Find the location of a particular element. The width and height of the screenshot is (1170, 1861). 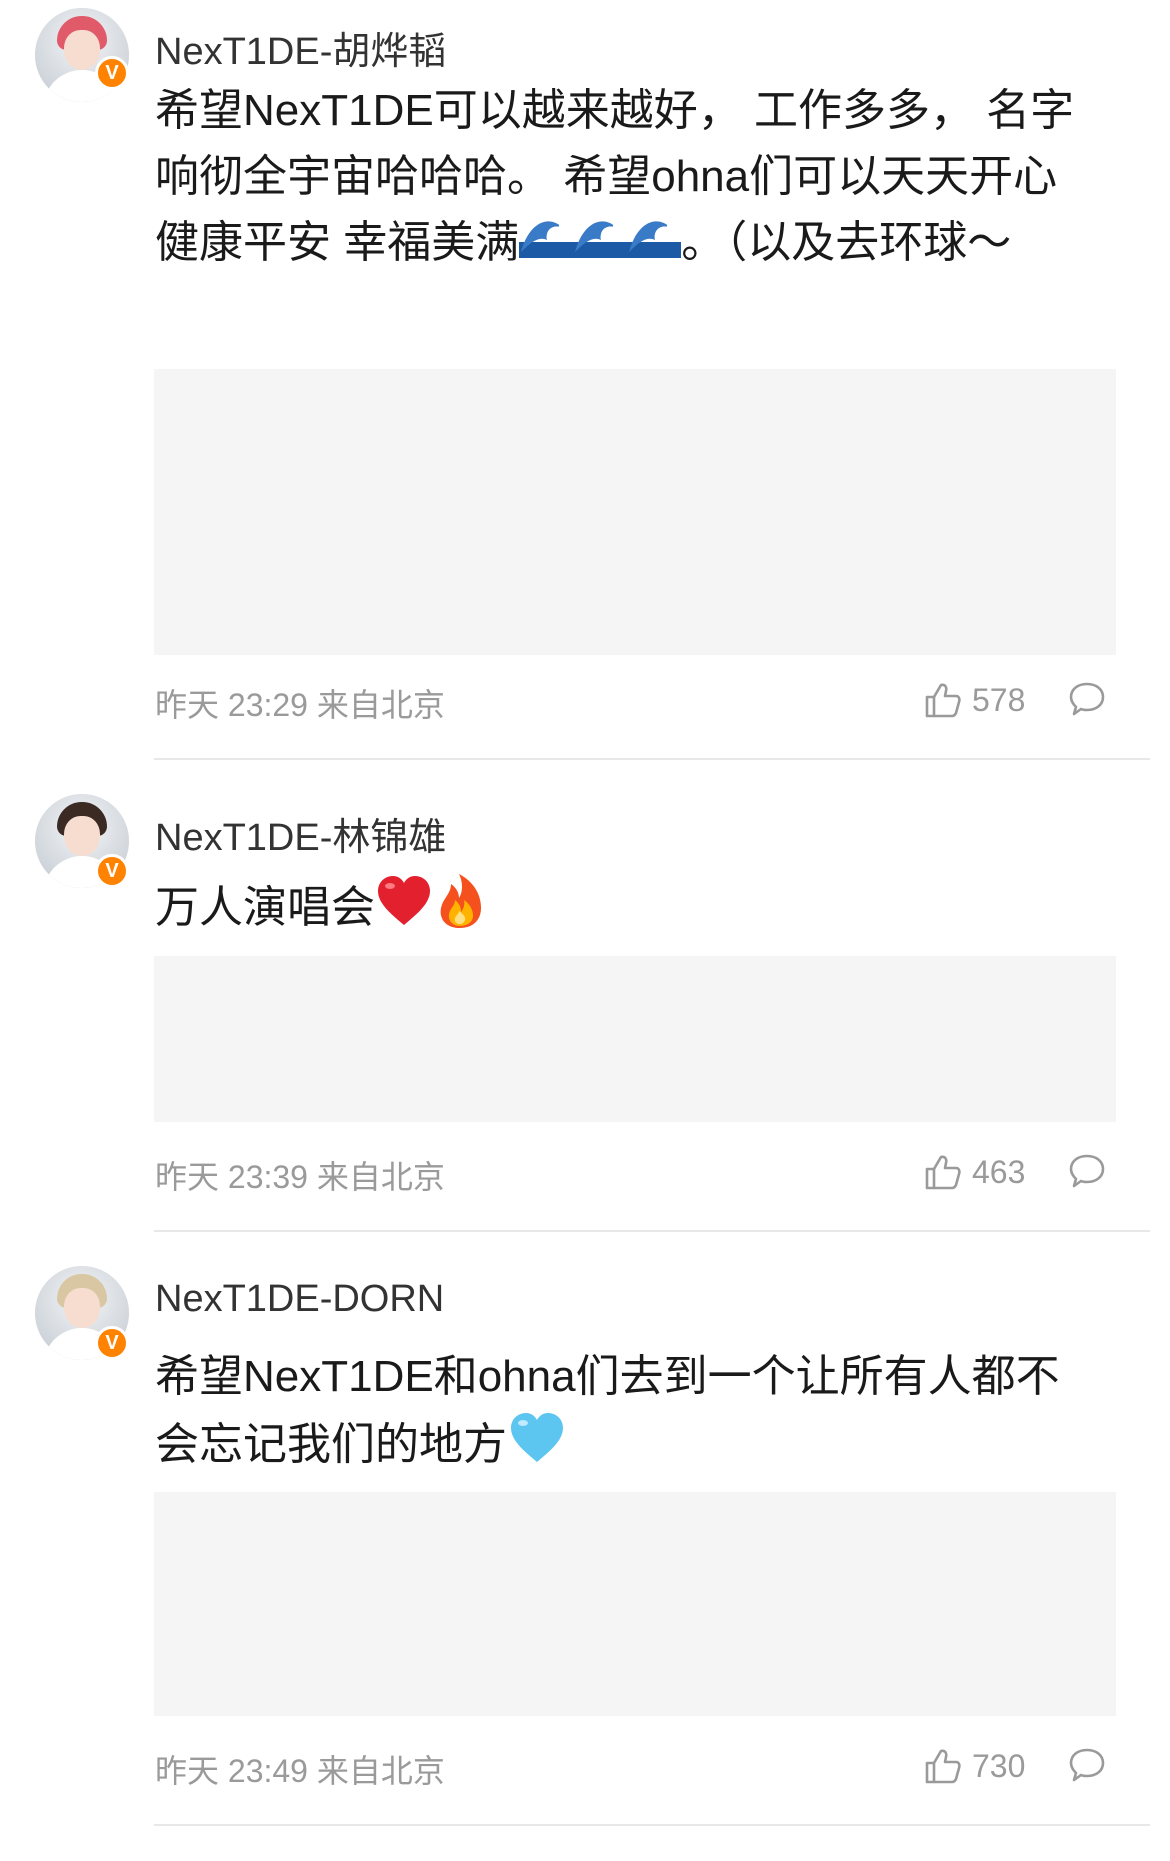

username: NexT1DE-DORN is located at coordinates (299, 1299).